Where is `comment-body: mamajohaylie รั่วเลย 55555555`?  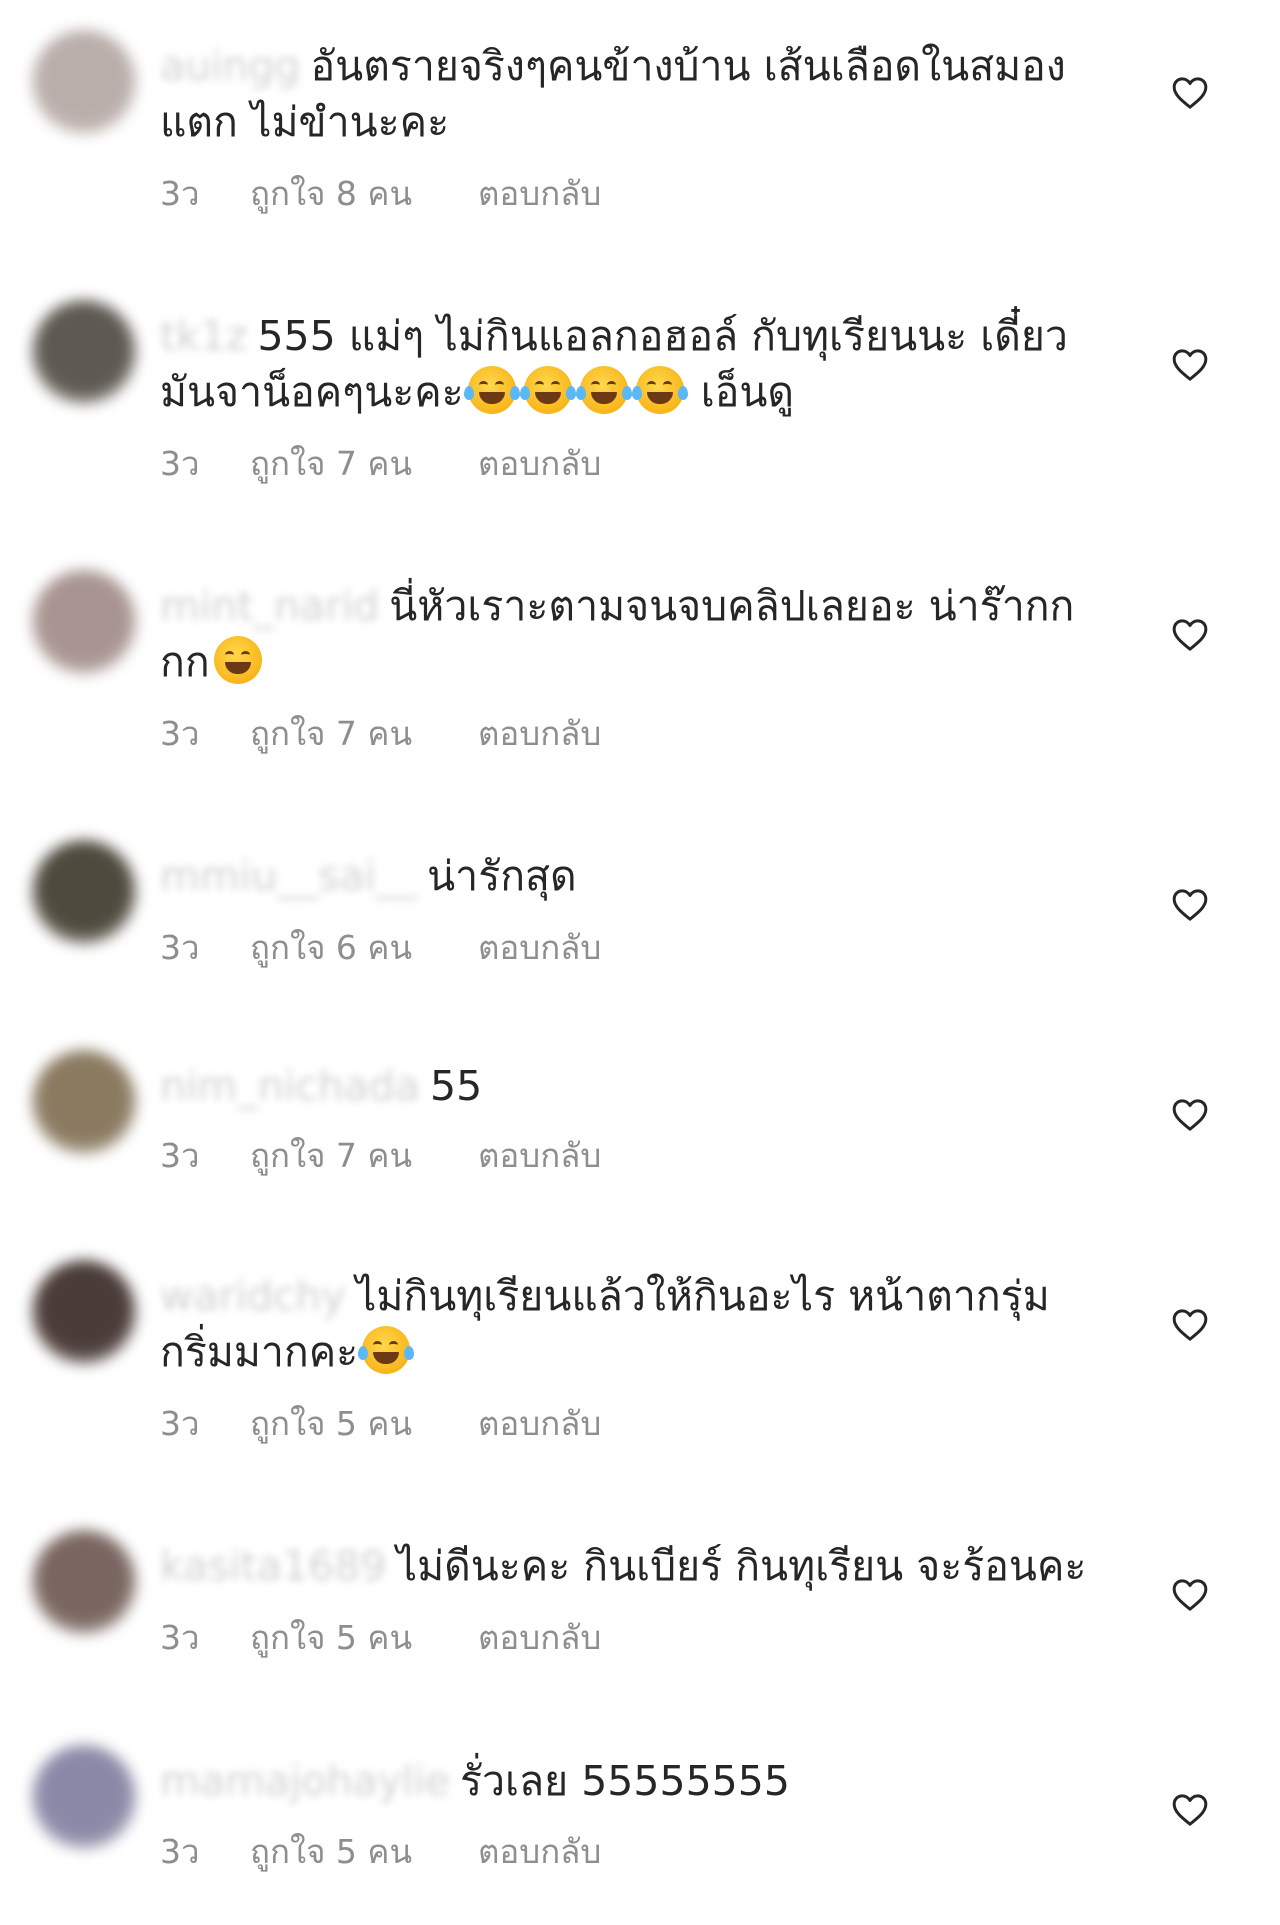
comment-body: mamajohaylie รั่วเลย 55555555 is located at coordinates (630, 1781).